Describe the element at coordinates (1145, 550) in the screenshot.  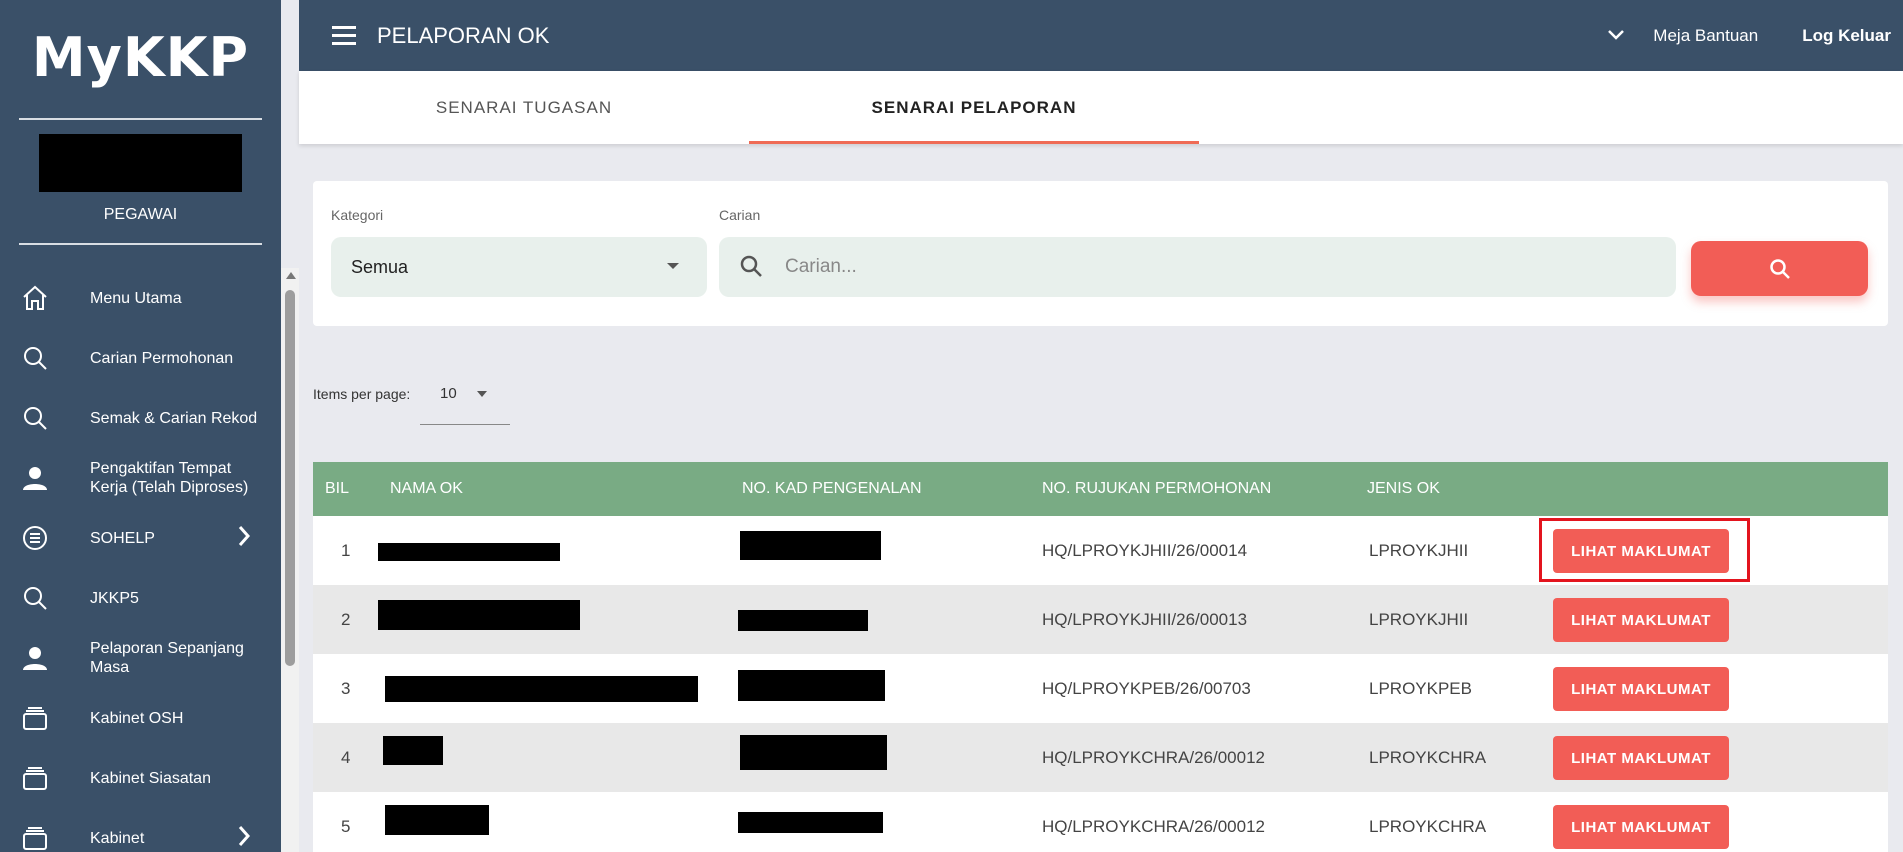
I see `cell-rujukan: HQ/LPROYKJHII/26/00014` at that location.